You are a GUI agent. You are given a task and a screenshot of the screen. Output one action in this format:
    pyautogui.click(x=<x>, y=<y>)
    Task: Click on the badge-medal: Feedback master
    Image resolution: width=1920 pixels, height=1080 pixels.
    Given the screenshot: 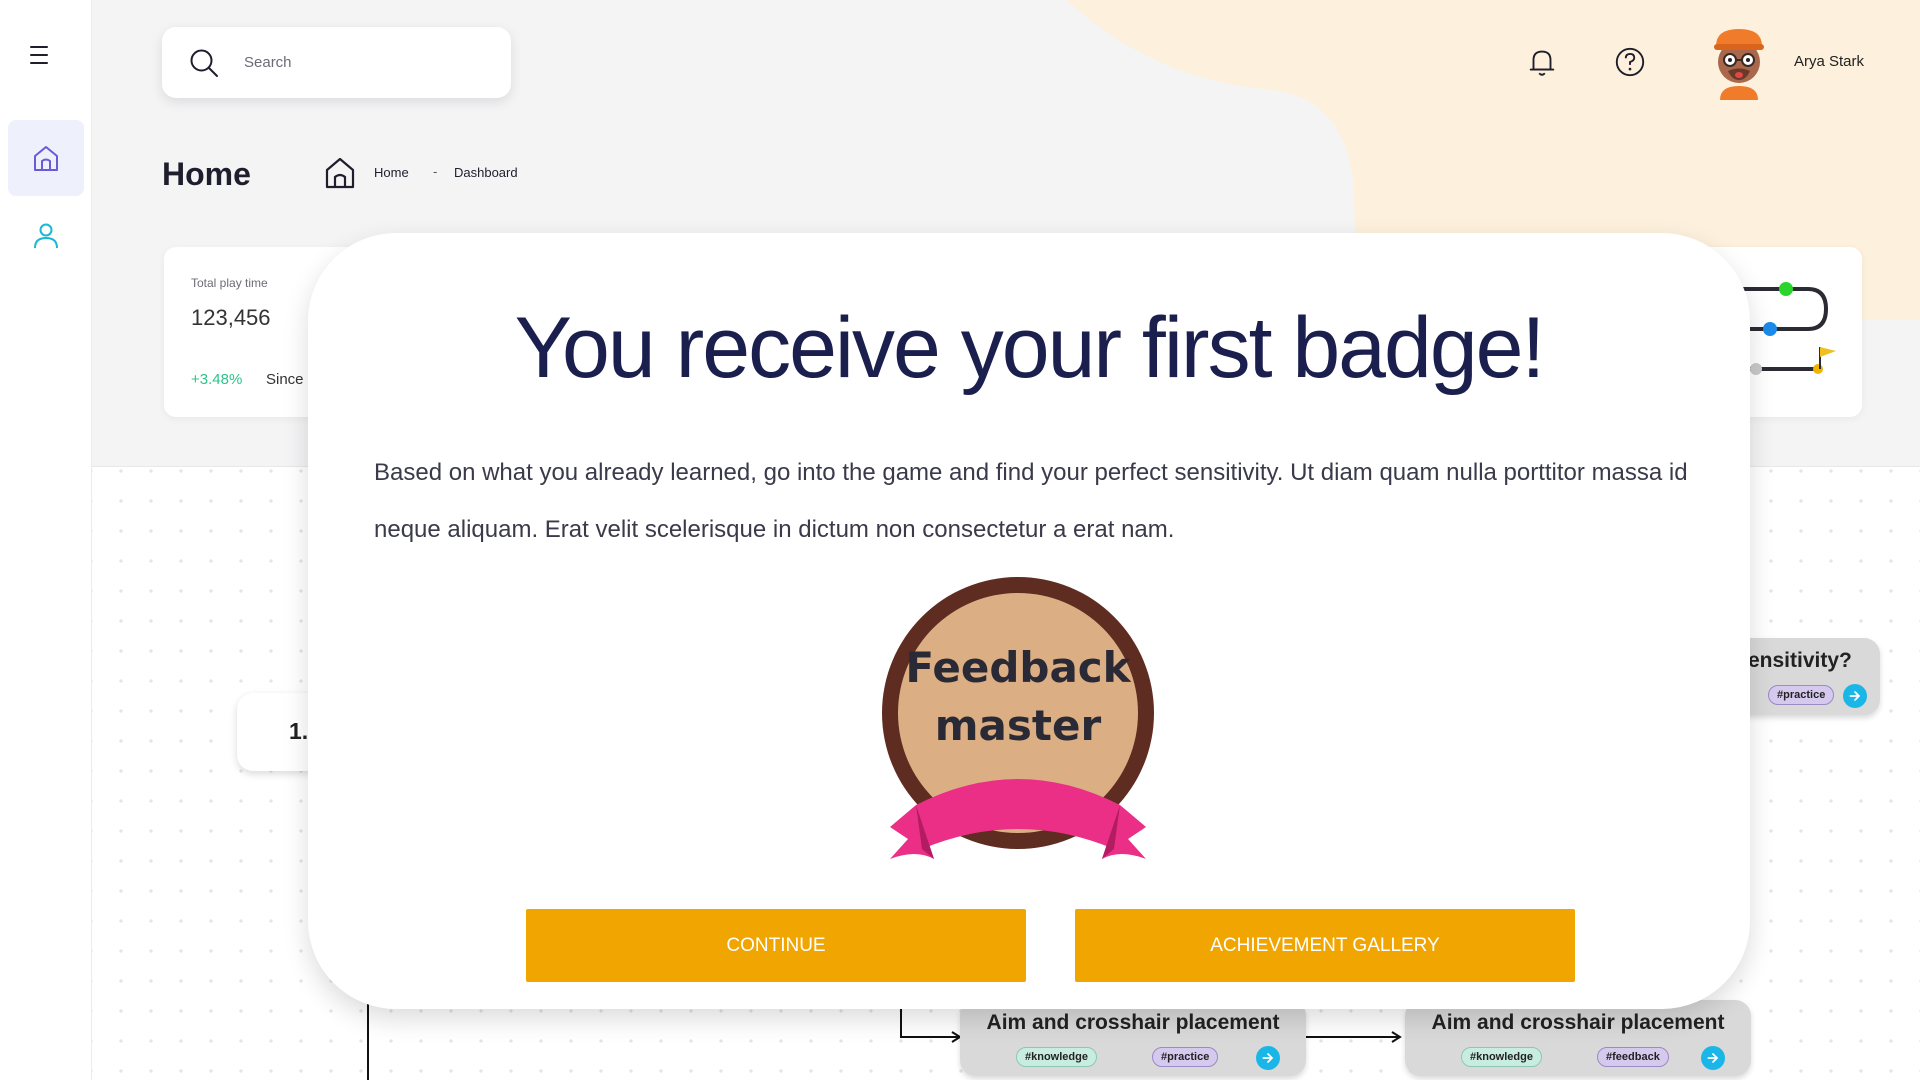 What is the action you would take?
    pyautogui.click(x=1018, y=723)
    